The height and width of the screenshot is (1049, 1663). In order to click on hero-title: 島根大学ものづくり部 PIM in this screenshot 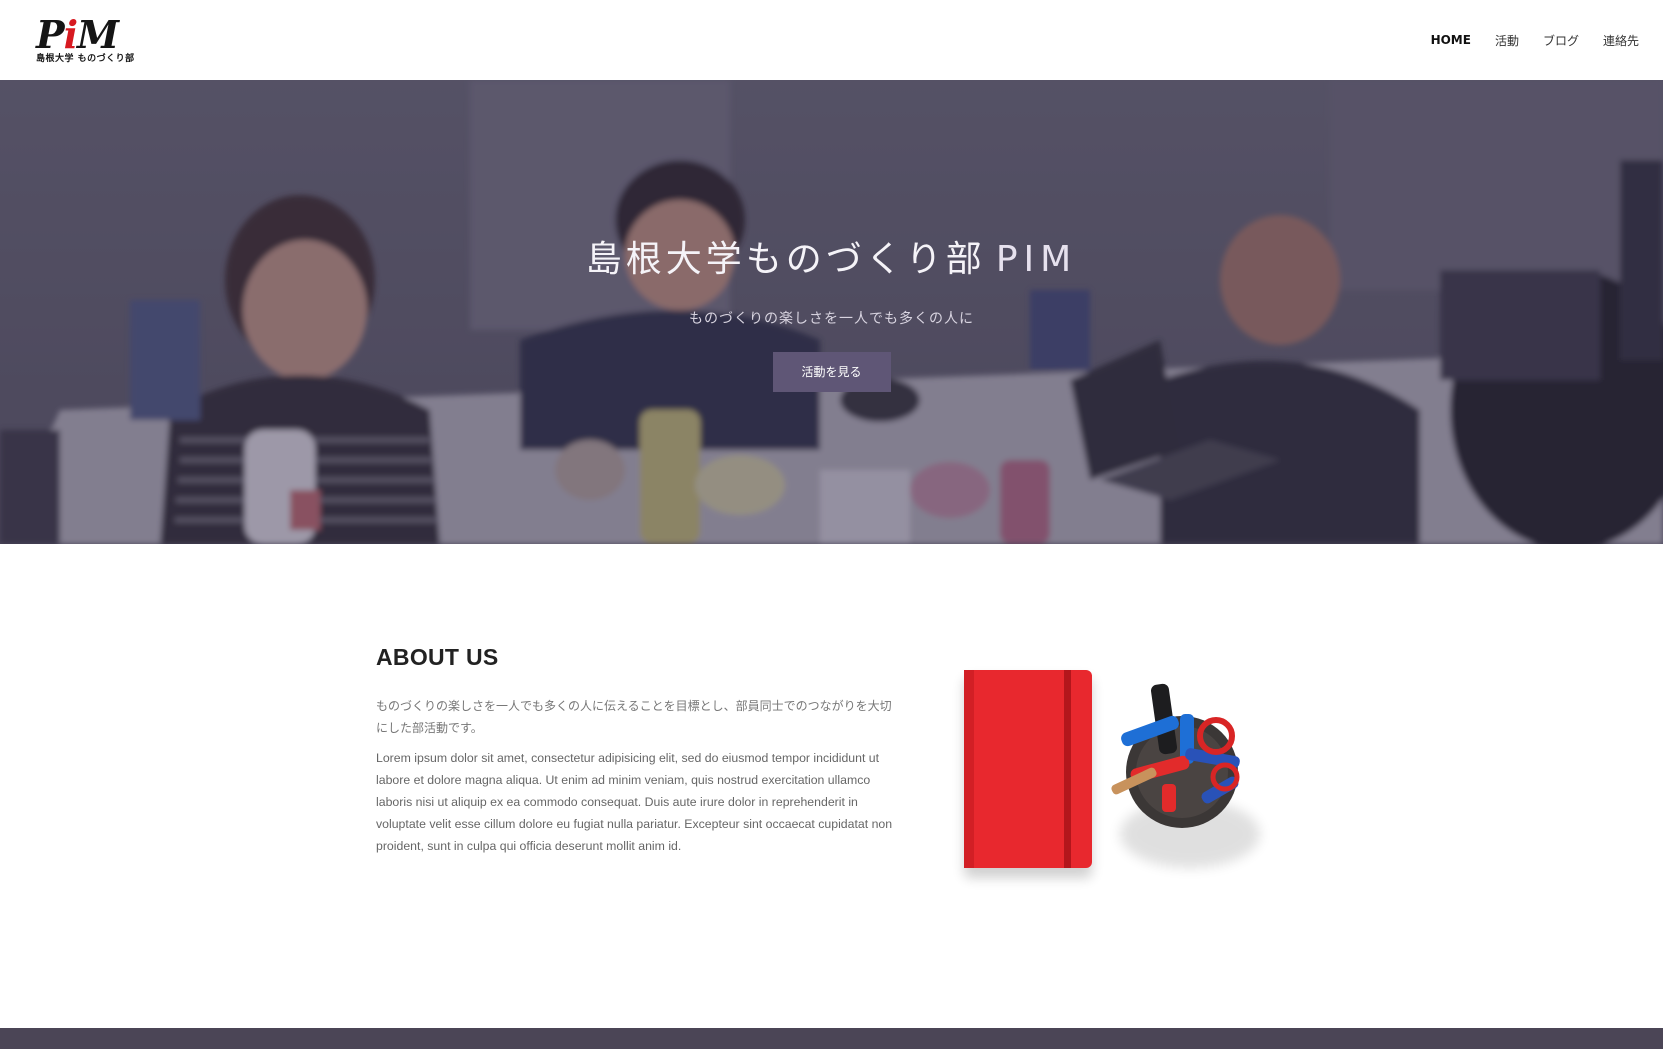, I will do `click(831, 256)`.